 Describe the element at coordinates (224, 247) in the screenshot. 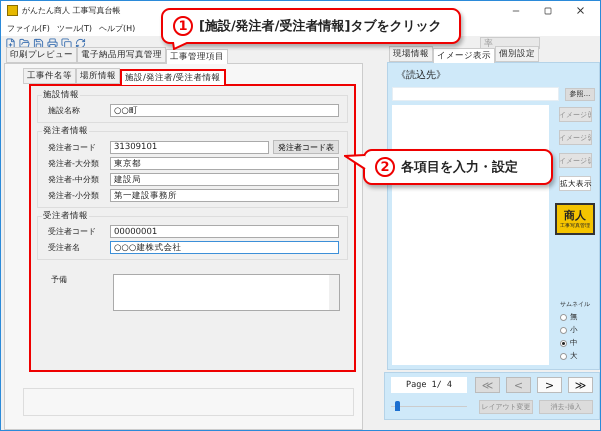

I see `input-field: ○○○建株式会社` at that location.